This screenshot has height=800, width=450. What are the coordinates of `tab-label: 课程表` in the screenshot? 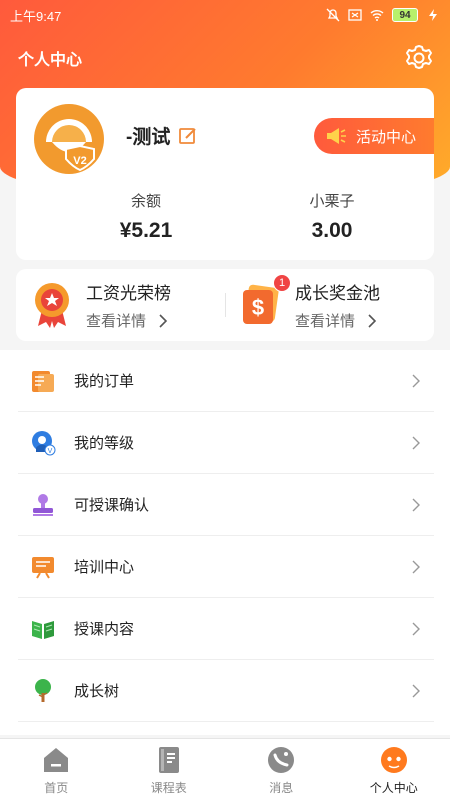 It's located at (168, 788).